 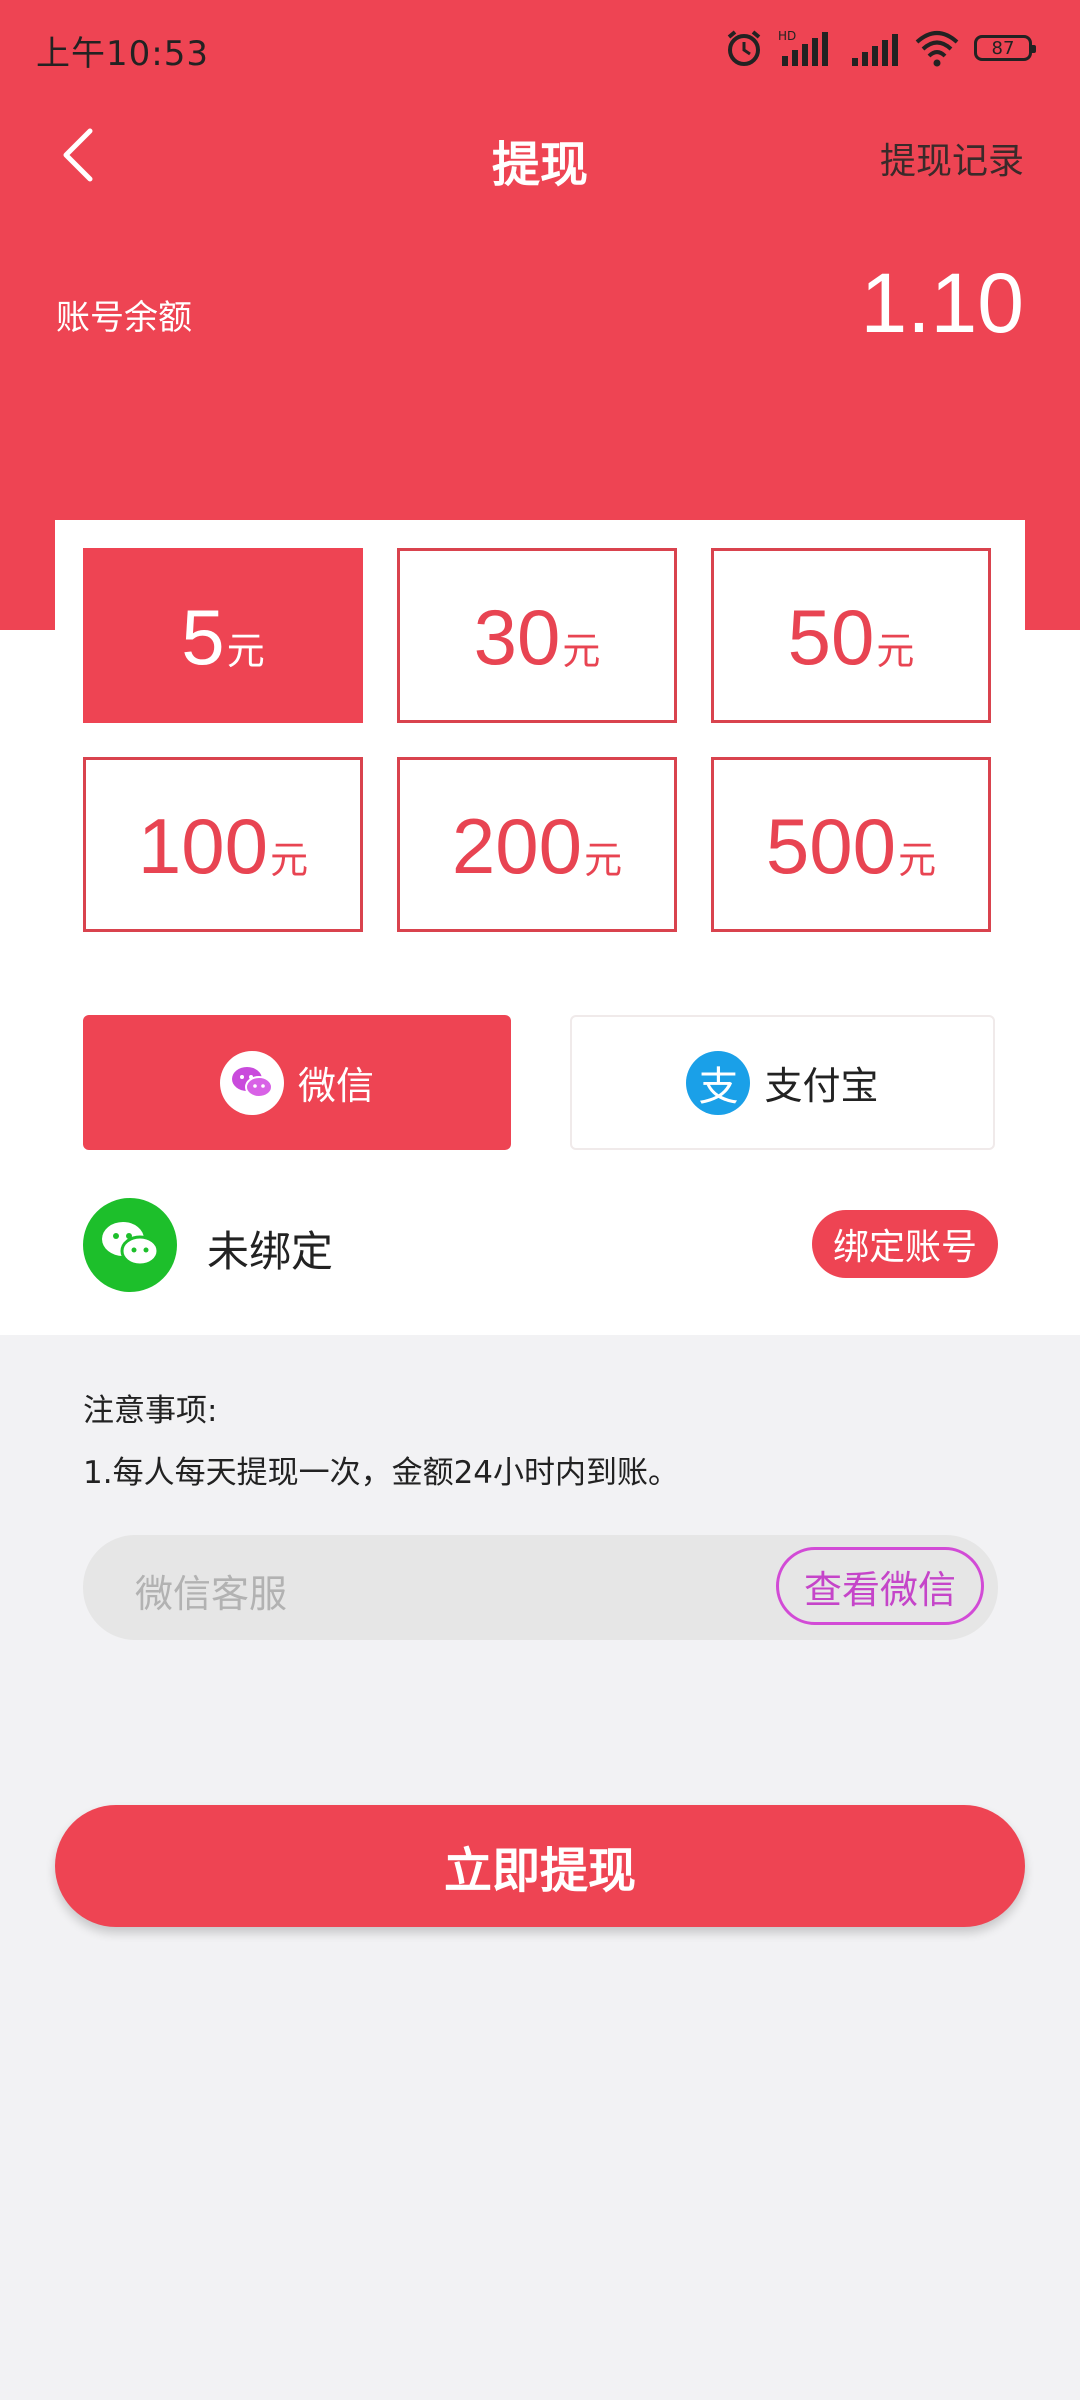 I want to click on wechat-service-bar: 微信客服 查看微信, so click(x=540, y=1587).